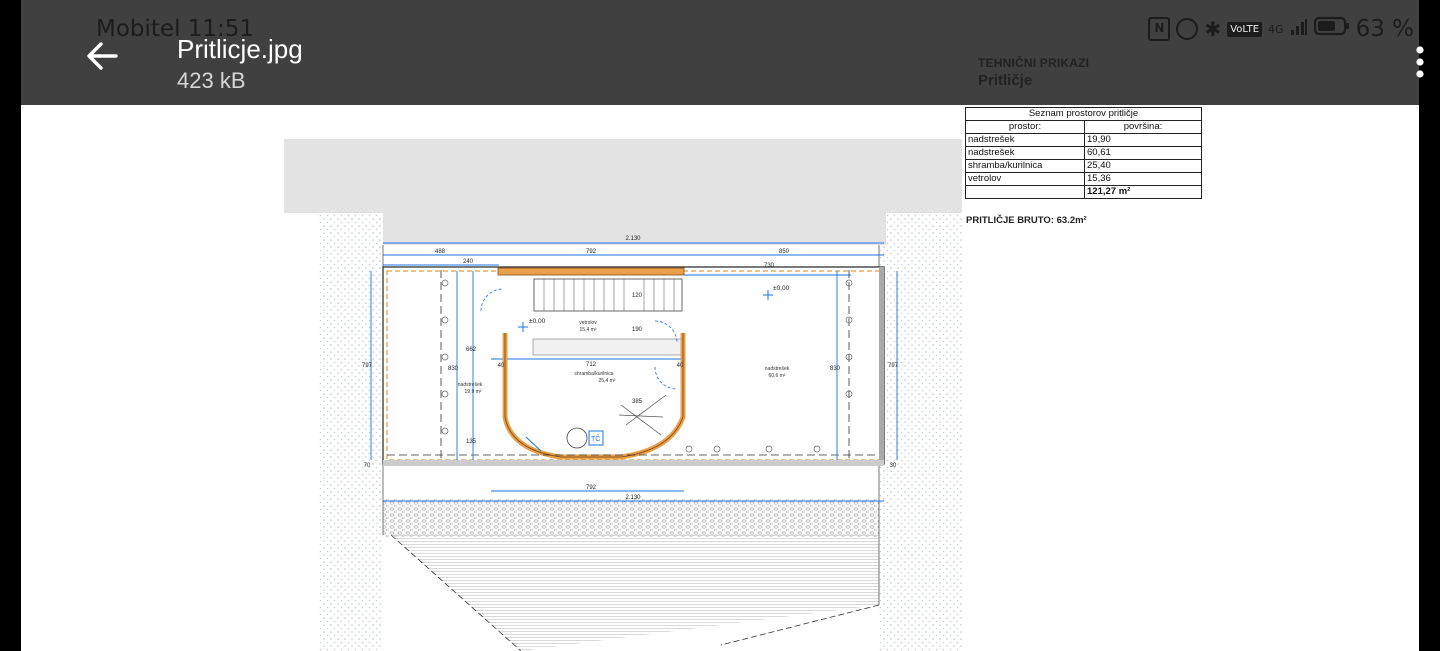  I want to click on lower-area, so click(635, 593).